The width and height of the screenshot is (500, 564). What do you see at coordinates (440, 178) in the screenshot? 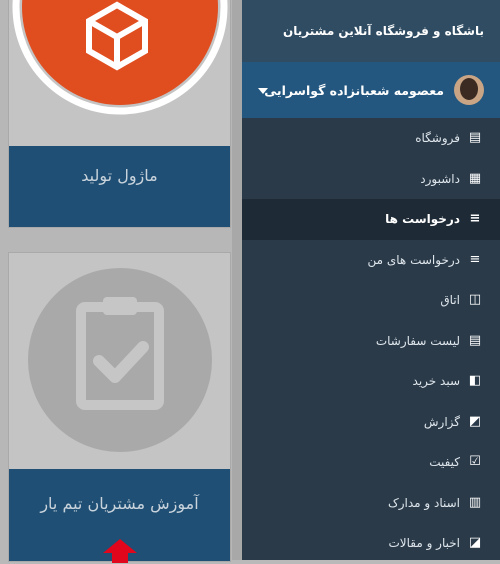
I see `sidebar-item-label: داشبورد` at bounding box center [440, 178].